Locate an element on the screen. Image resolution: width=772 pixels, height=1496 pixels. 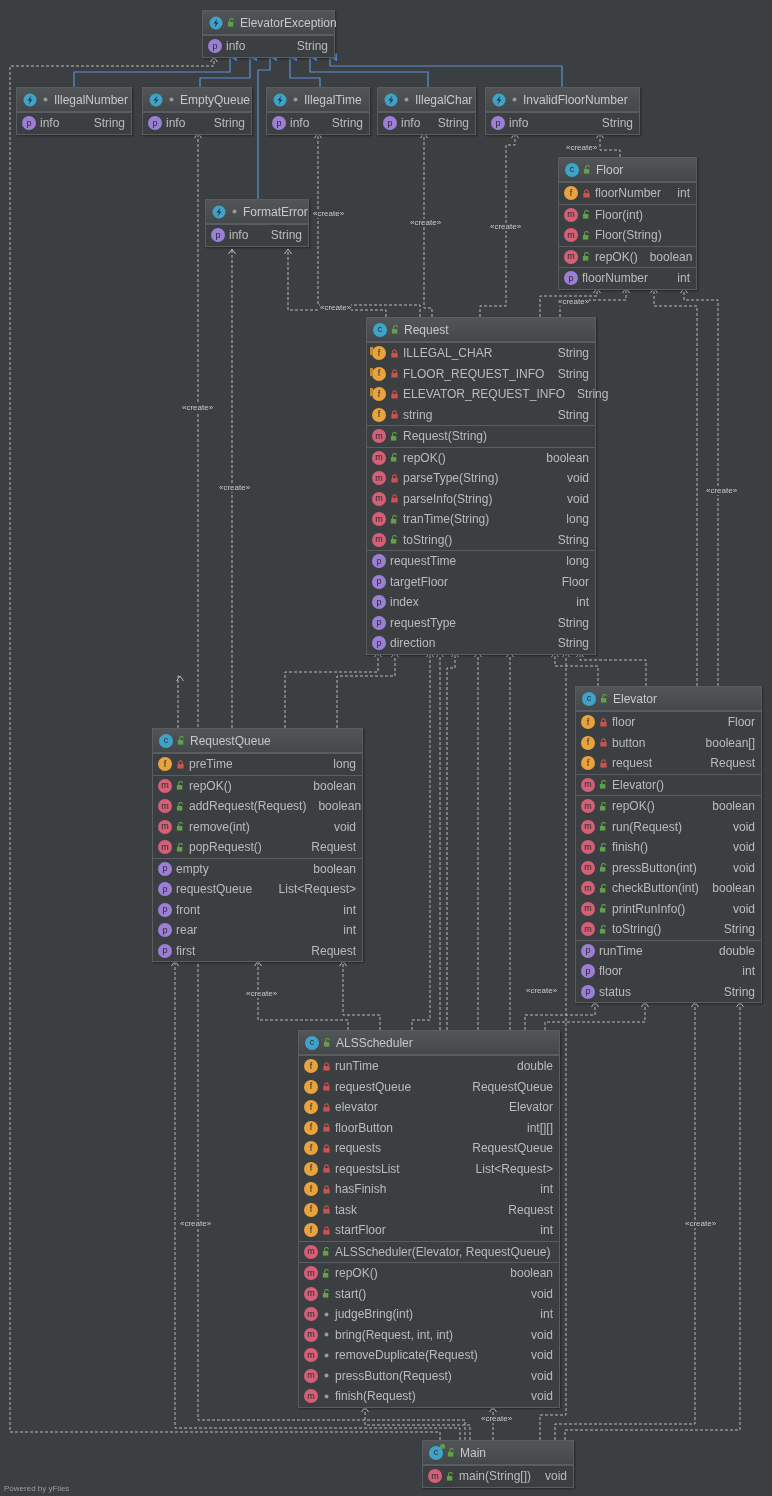
member-name: judgeBring(int) is located at coordinates (375, 1314).